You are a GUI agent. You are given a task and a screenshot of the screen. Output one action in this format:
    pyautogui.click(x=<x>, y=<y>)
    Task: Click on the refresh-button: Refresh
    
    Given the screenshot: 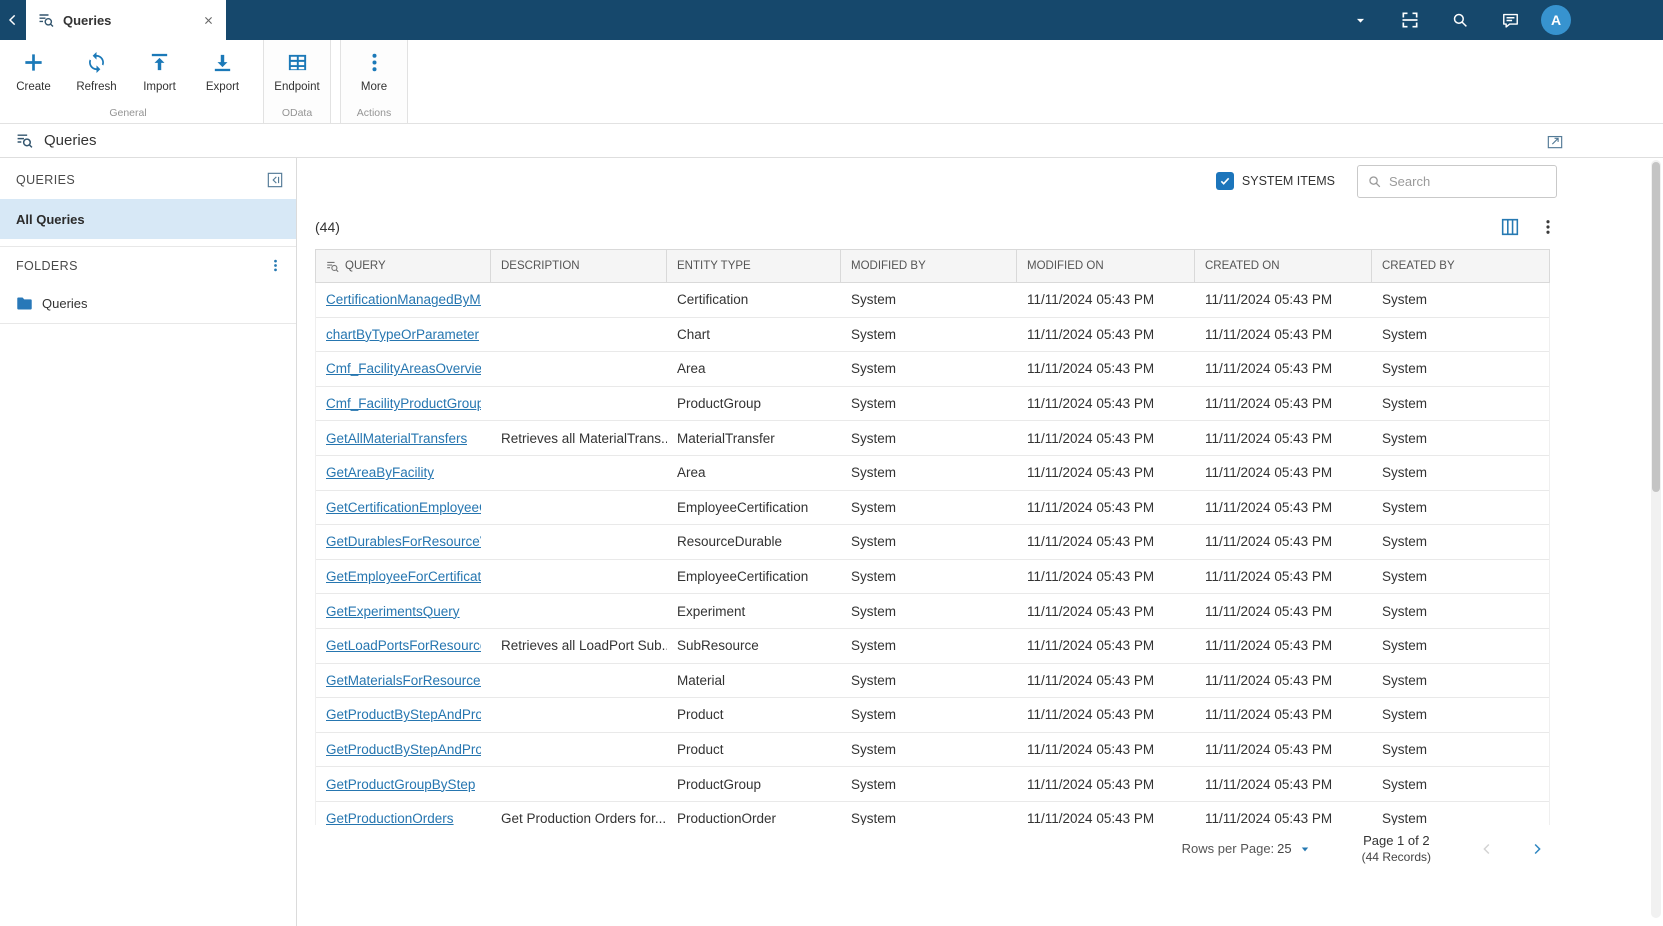 What is the action you would take?
    pyautogui.click(x=96, y=72)
    